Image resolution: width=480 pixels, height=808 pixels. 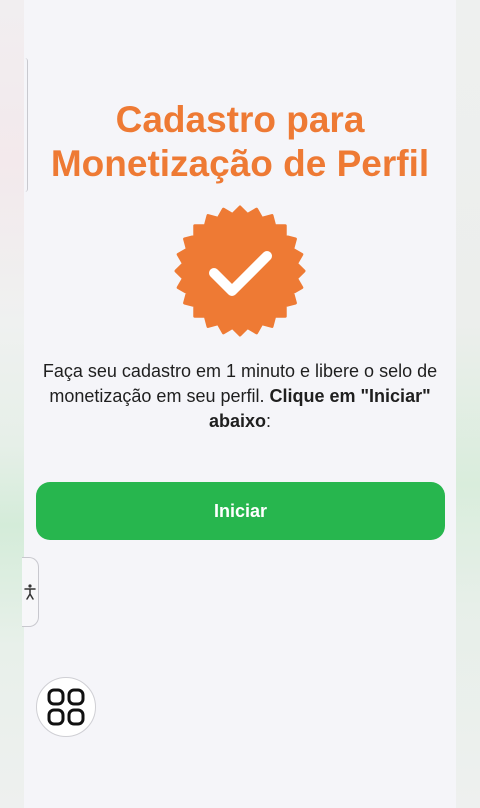 I want to click on start-button-label: Iniciar, so click(x=240, y=510).